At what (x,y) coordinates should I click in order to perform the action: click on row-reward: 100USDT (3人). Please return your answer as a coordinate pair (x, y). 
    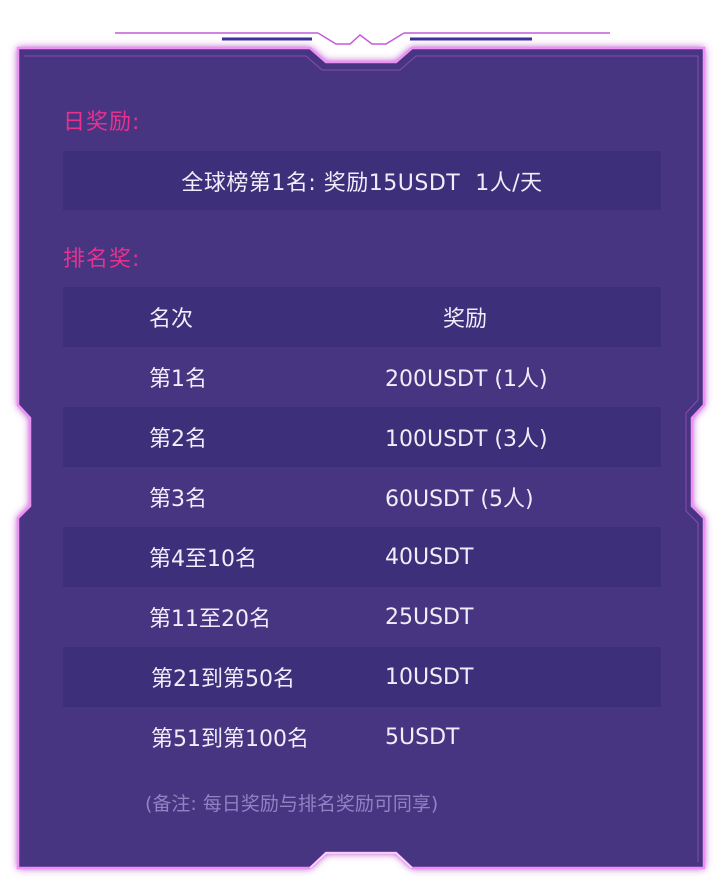
    Looking at the image, I should click on (466, 439).